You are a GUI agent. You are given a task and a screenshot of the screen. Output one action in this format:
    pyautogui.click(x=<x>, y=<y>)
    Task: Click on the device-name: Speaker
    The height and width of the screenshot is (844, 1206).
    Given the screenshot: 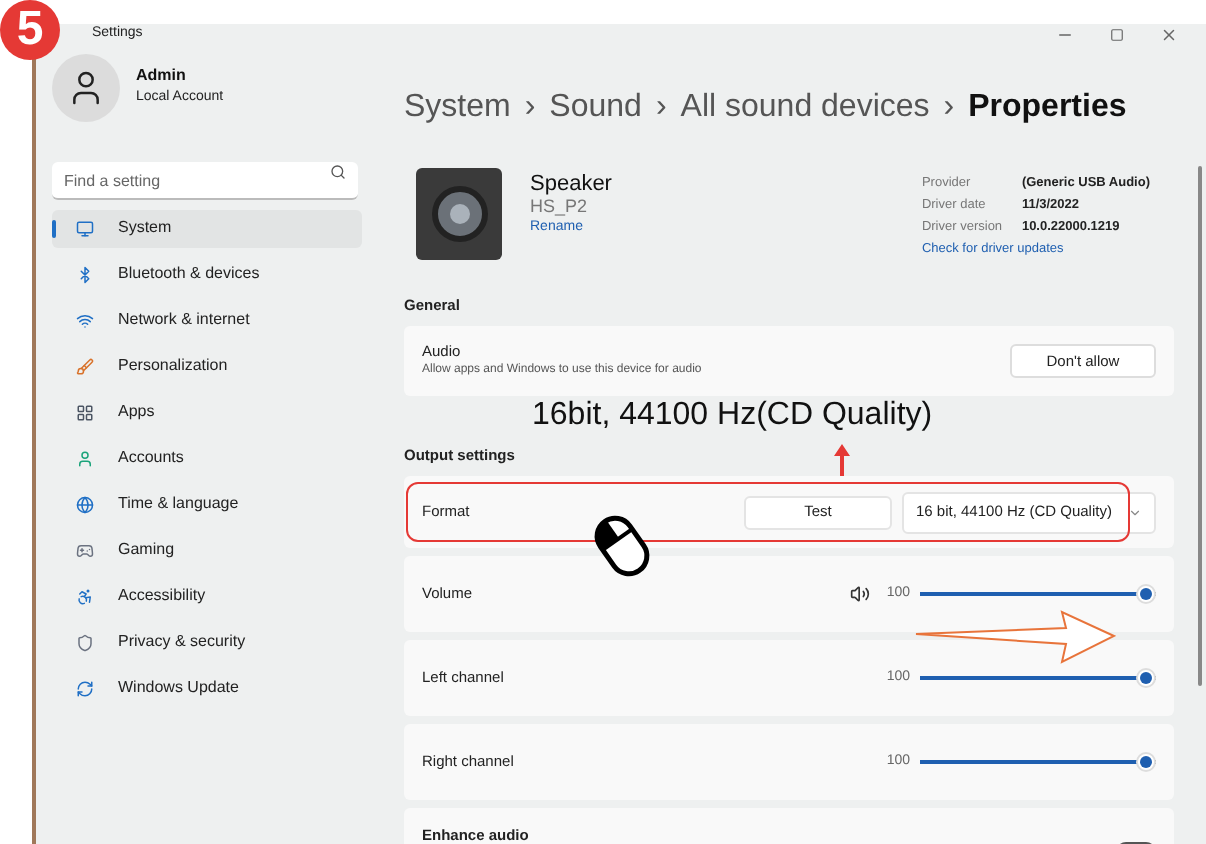 What is the action you would take?
    pyautogui.click(x=571, y=183)
    